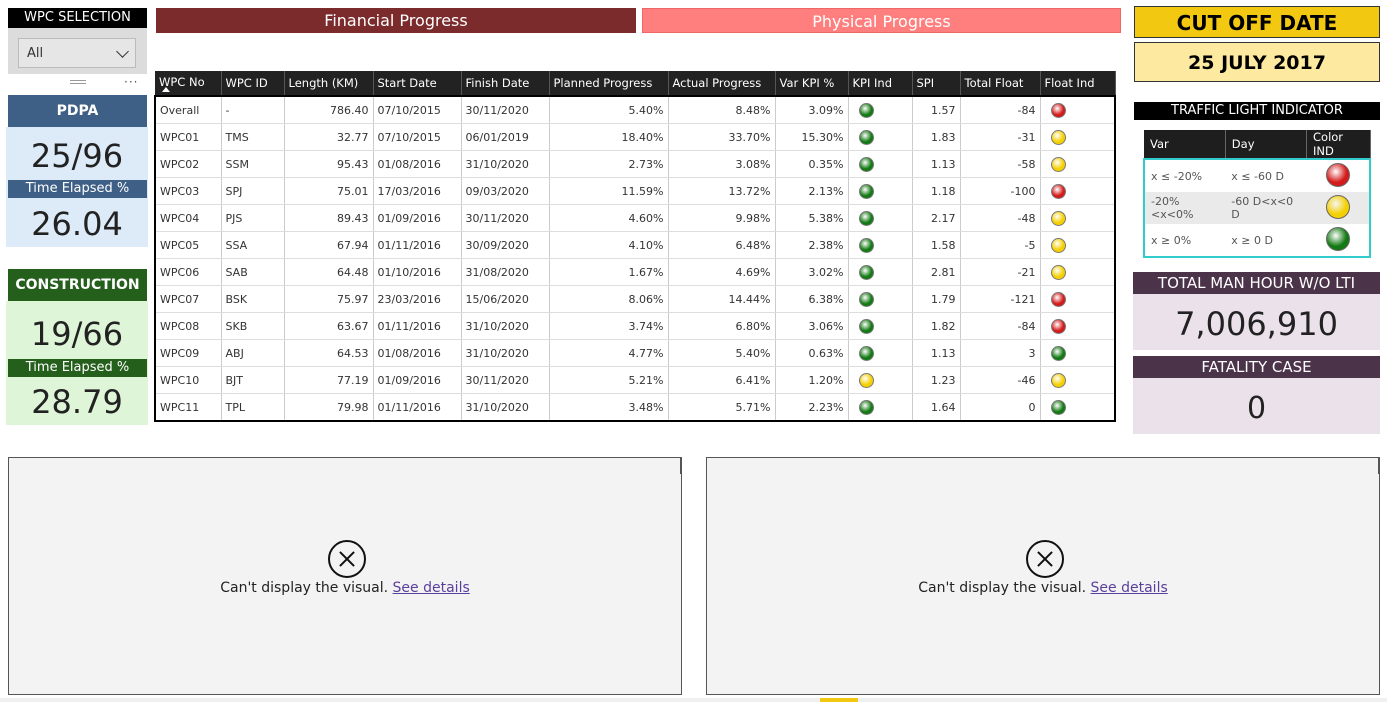 This screenshot has height=702, width=1387. What do you see at coordinates (1266, 144) in the screenshot?
I see `traffic-column-header: Day` at bounding box center [1266, 144].